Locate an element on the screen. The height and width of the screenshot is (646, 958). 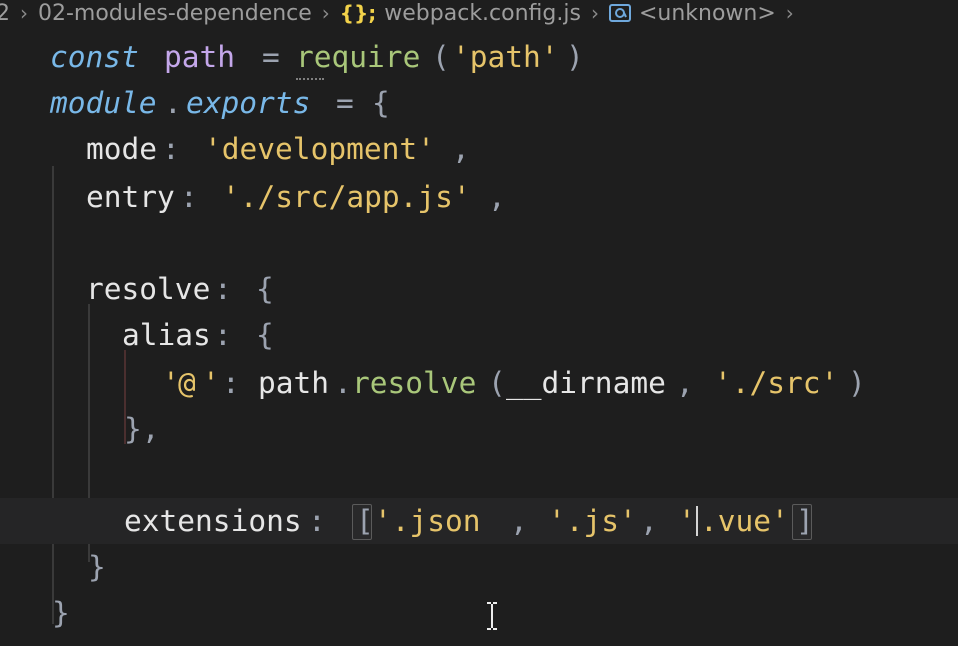
code-line: resolve : { is located at coordinates (479, 289).